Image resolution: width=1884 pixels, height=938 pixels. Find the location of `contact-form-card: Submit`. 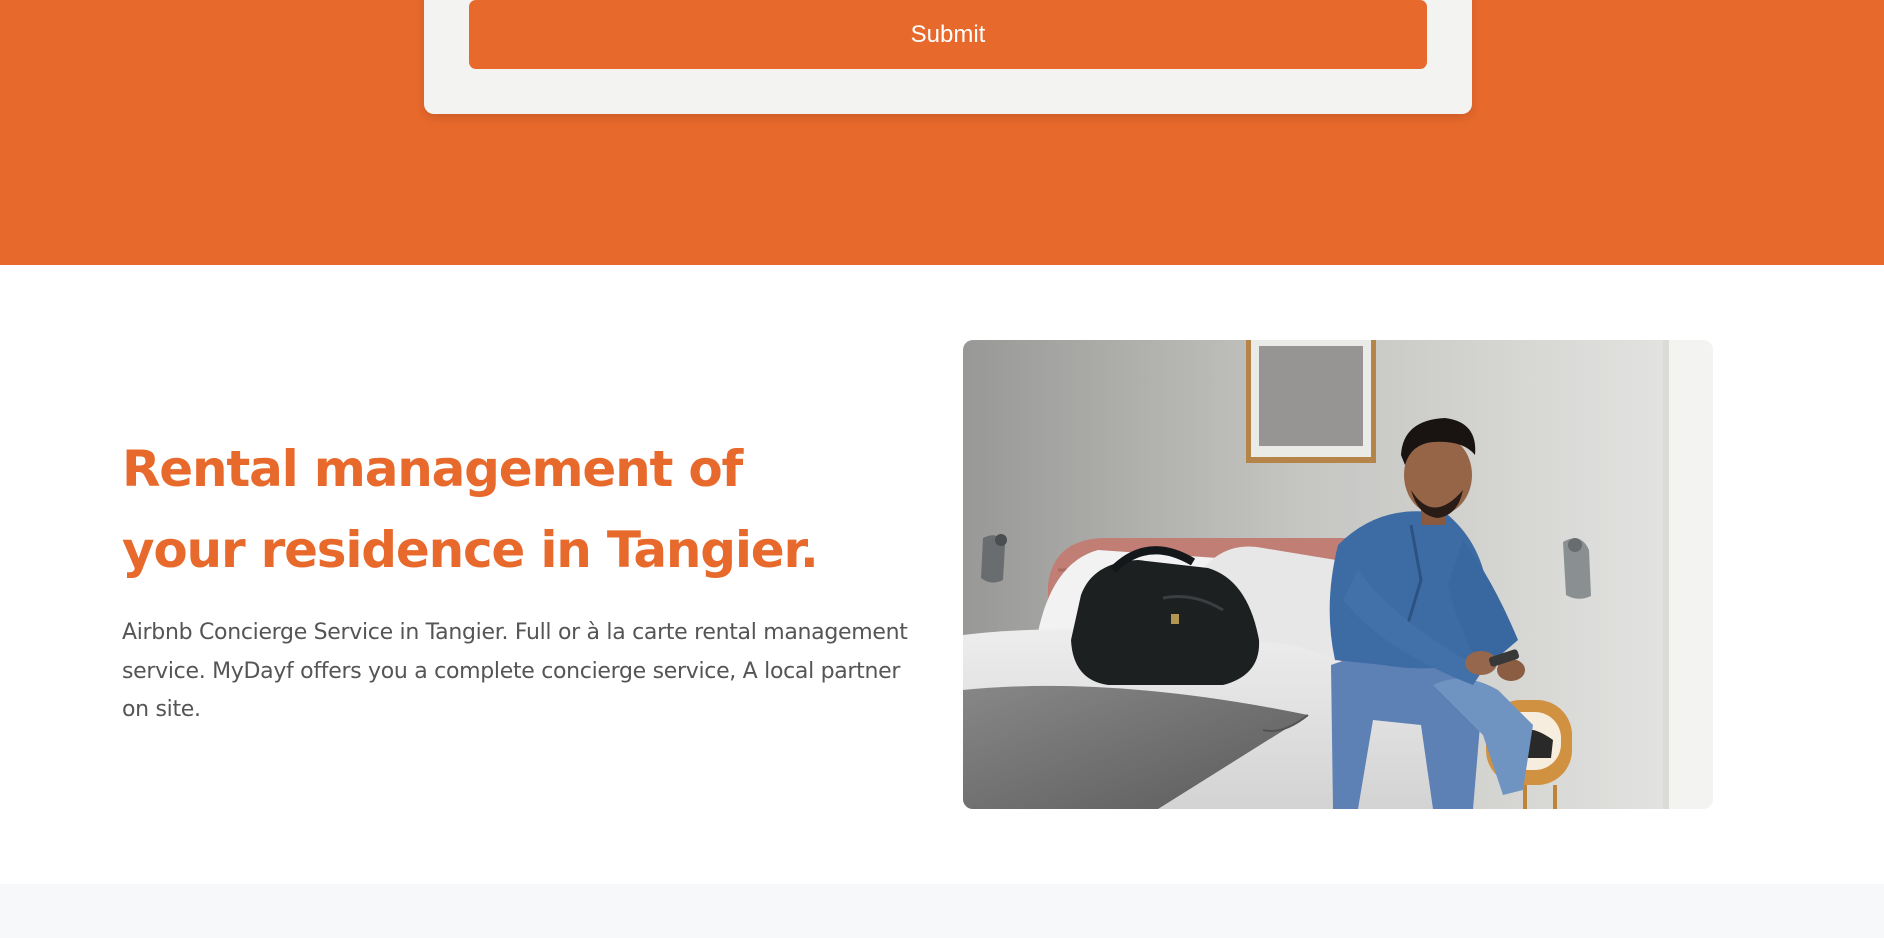

contact-form-card: Submit is located at coordinates (948, 57).